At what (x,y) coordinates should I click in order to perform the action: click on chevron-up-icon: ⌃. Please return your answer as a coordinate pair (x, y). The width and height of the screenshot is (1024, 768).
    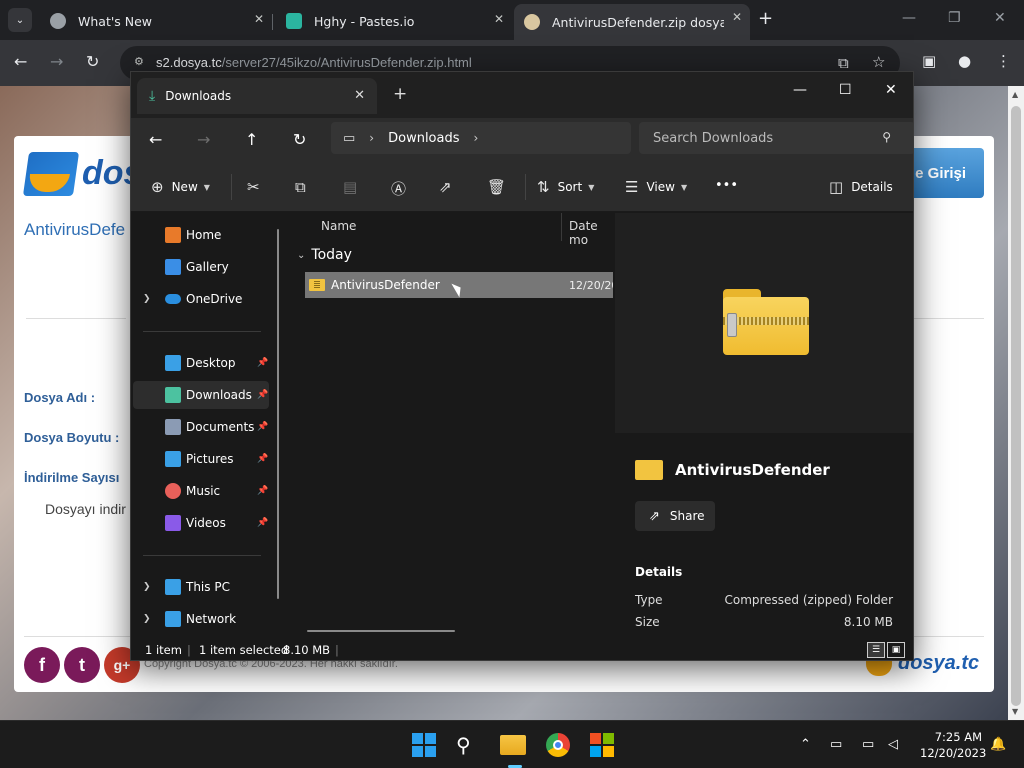
    Looking at the image, I should click on (805, 744).